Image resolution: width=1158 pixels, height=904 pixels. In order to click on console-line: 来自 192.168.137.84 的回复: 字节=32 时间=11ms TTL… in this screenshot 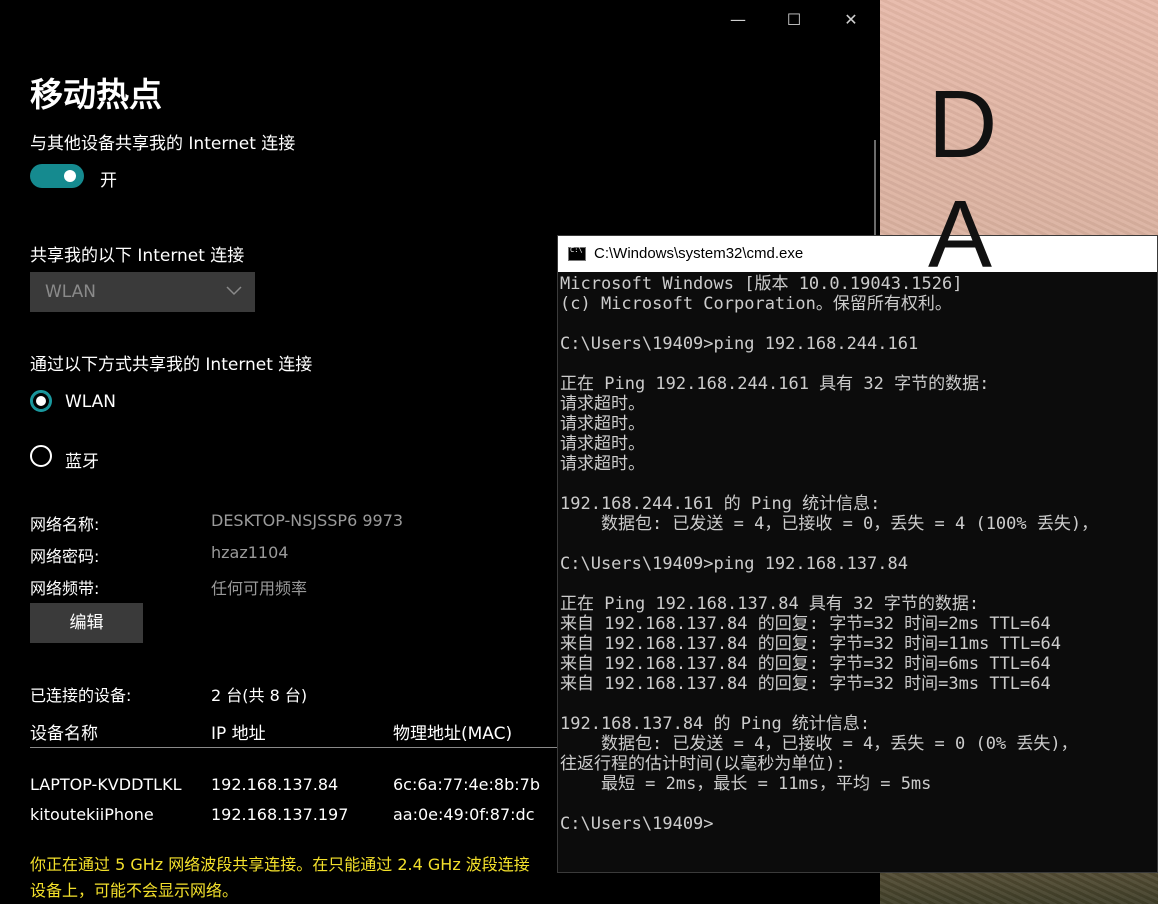, I will do `click(810, 644)`.